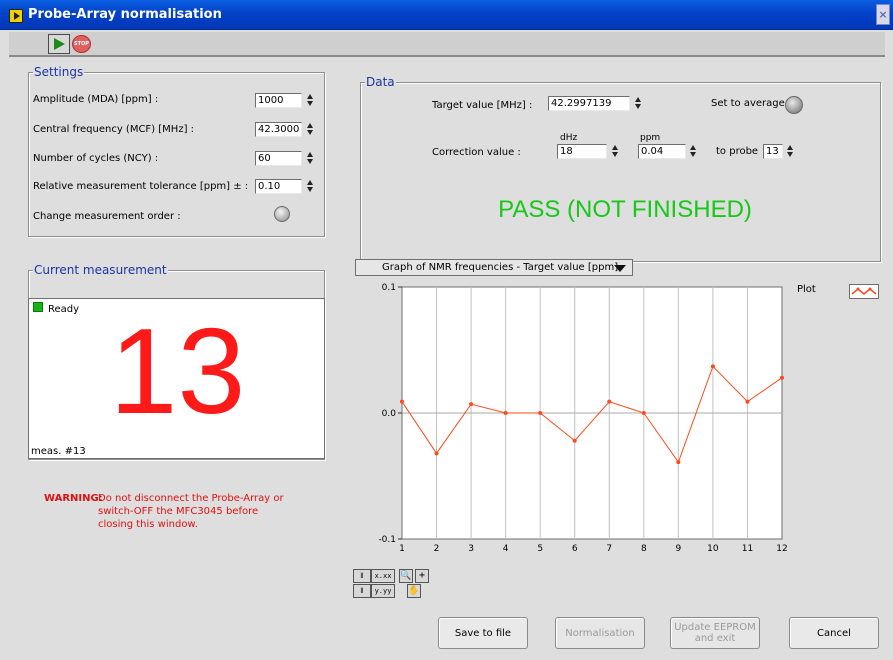 The height and width of the screenshot is (660, 893). I want to click on x-scale-lock-button: ⫴, so click(362, 576).